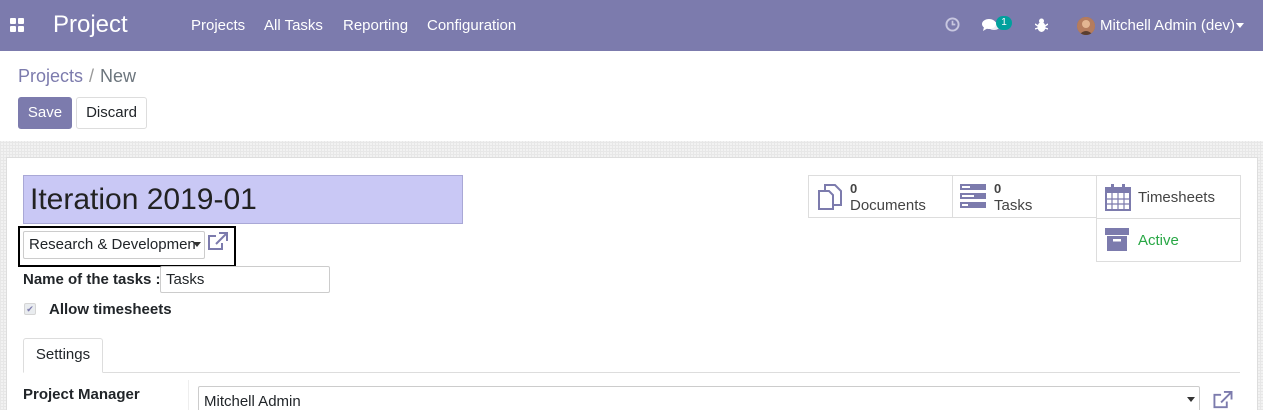 The image size is (1263, 410). I want to click on allow-timesheets-label: Allow timesheets, so click(110, 309).